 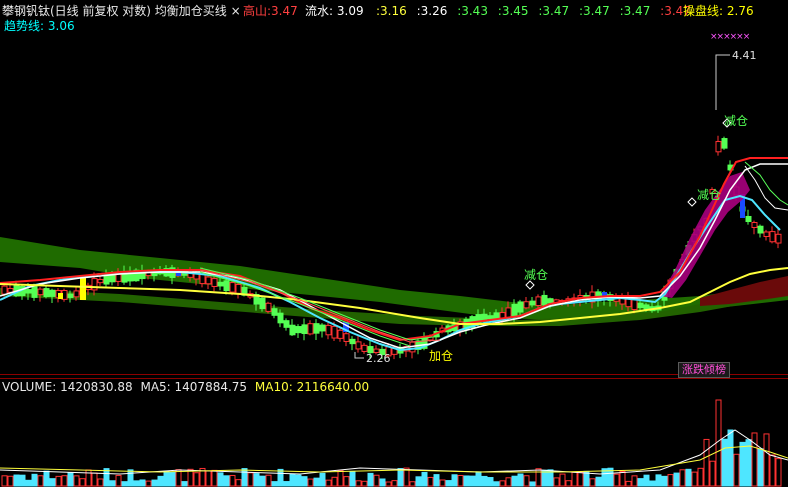 What do you see at coordinates (236, 11) in the screenshot?
I see `close-icon: ×` at bounding box center [236, 11].